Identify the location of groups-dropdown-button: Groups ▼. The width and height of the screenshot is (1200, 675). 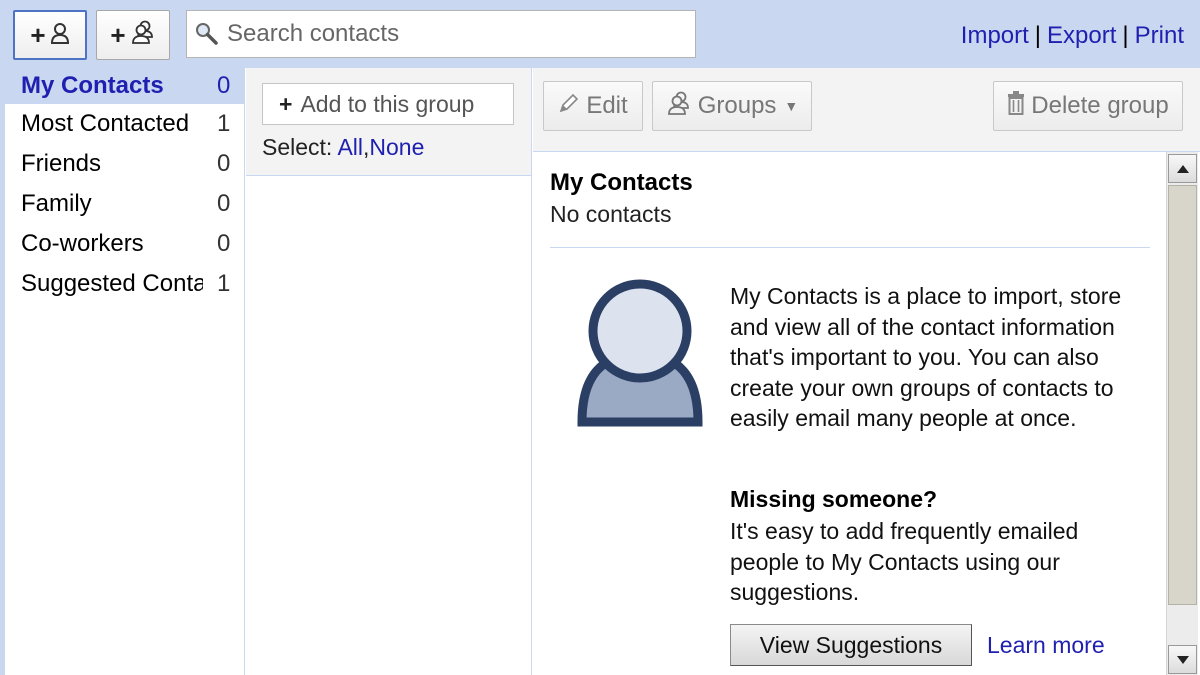
(732, 106).